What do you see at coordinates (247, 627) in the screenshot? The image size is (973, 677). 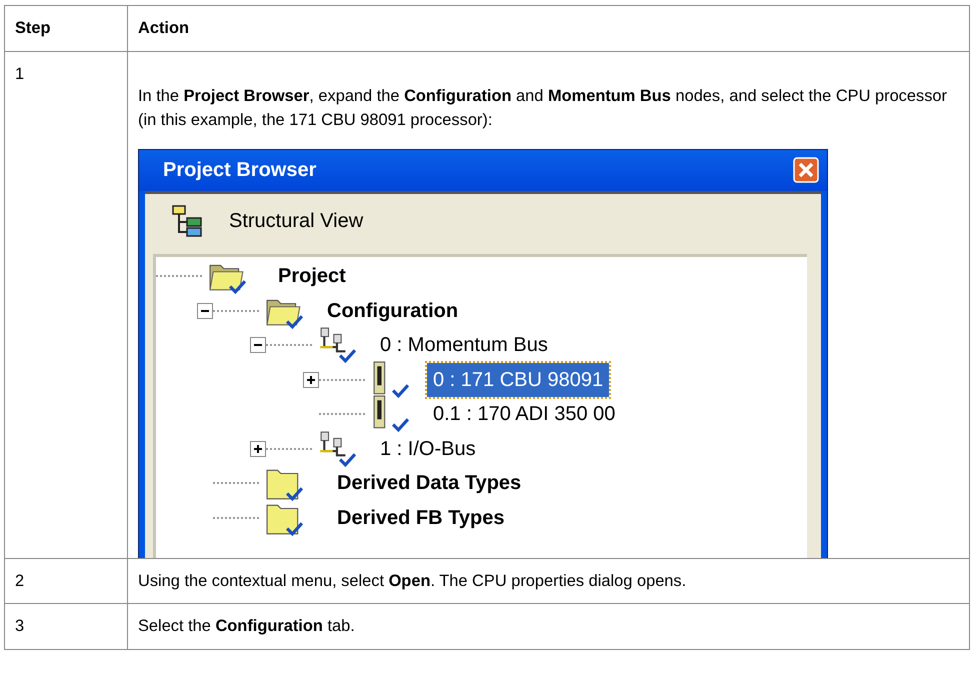 I see `instruction-text: Select the Configuration tab.` at bounding box center [247, 627].